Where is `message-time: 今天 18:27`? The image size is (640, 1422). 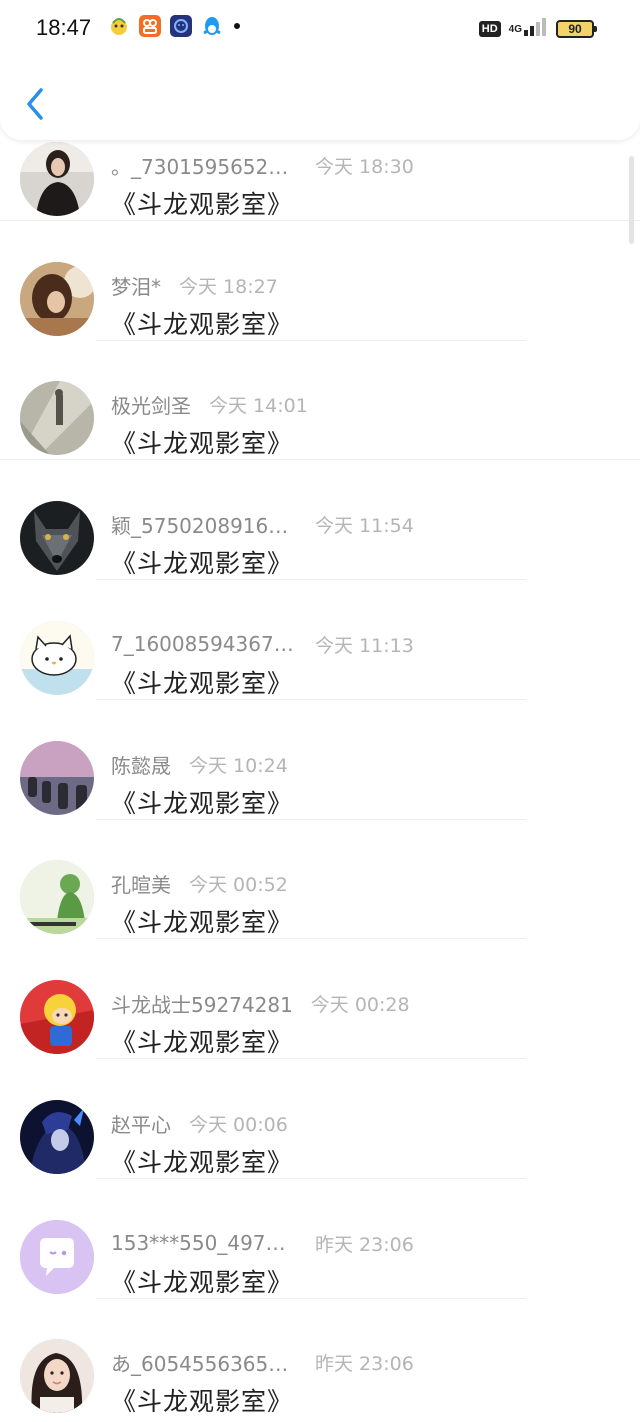
message-time: 今天 18:27 is located at coordinates (228, 286).